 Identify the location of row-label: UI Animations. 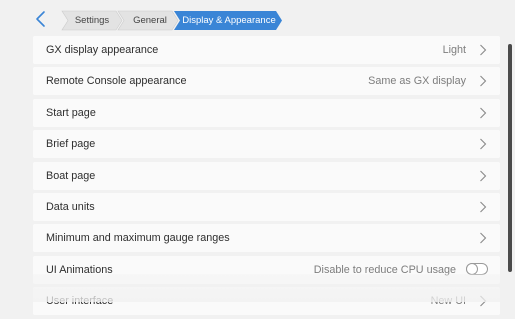
(79, 269).